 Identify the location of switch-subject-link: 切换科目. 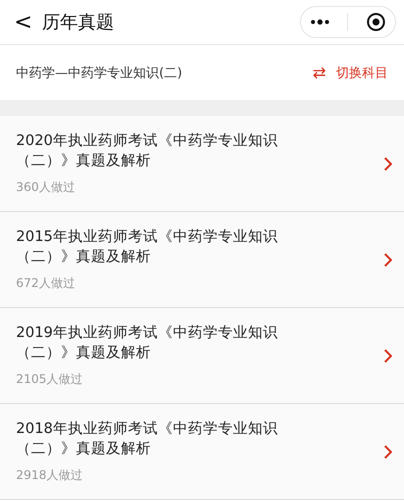
(362, 73).